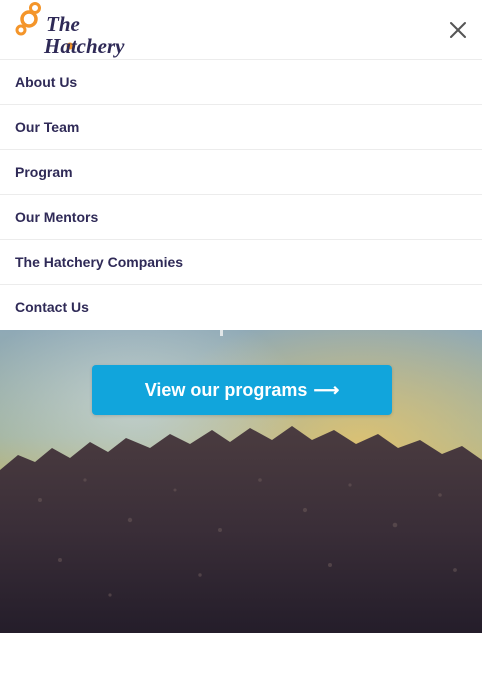 The width and height of the screenshot is (482, 688). What do you see at coordinates (241, 307) in the screenshot?
I see `menu-item-contact-us: Contact Us` at bounding box center [241, 307].